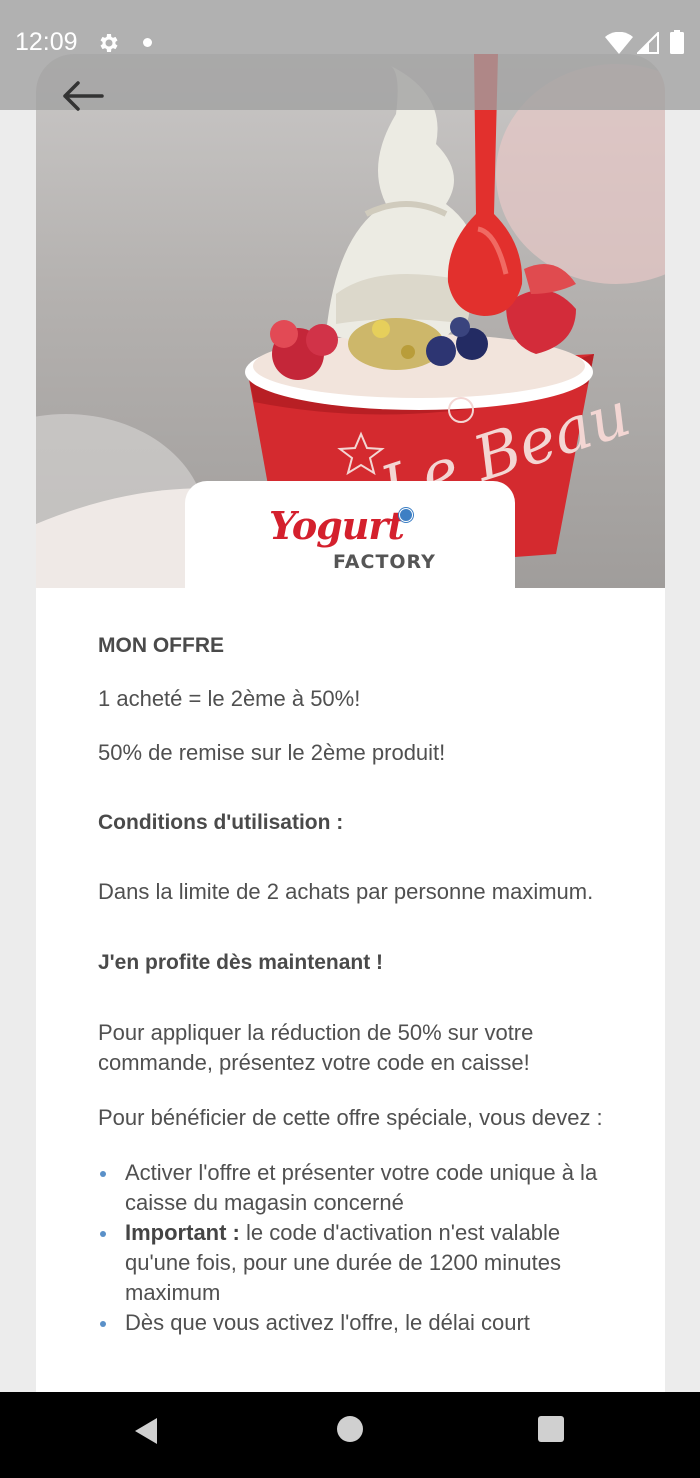 The image size is (700, 1478). What do you see at coordinates (337, 525) in the screenshot?
I see `logo-script: Yogurt` at bounding box center [337, 525].